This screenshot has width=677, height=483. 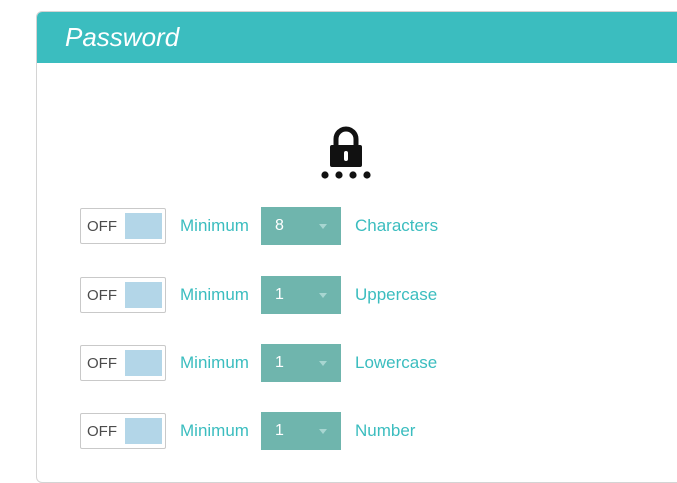 What do you see at coordinates (397, 225) in the screenshot?
I see `rule-type-label: Characters` at bounding box center [397, 225].